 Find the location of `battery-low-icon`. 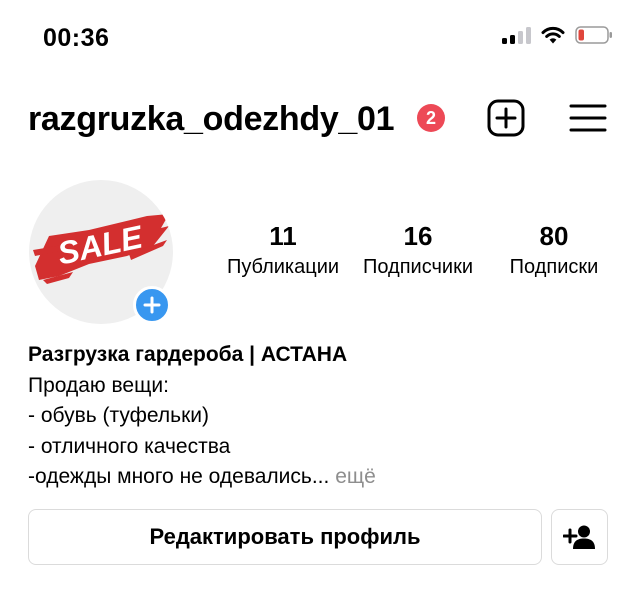

battery-low-icon is located at coordinates (593, 35).